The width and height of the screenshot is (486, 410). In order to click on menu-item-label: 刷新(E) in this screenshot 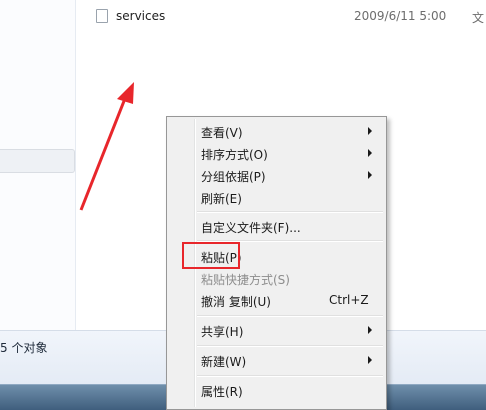, I will do `click(221, 199)`.